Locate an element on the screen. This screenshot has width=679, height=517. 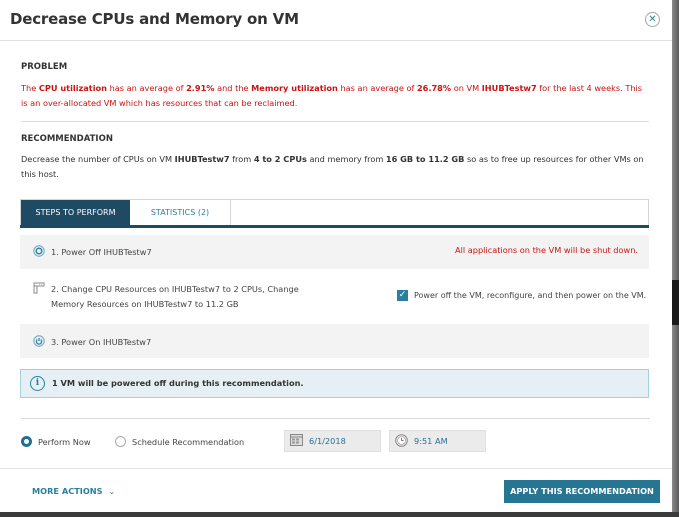
tab-bar: STEPS TO PERFORM STATISTICS (2) is located at coordinates (334, 212).